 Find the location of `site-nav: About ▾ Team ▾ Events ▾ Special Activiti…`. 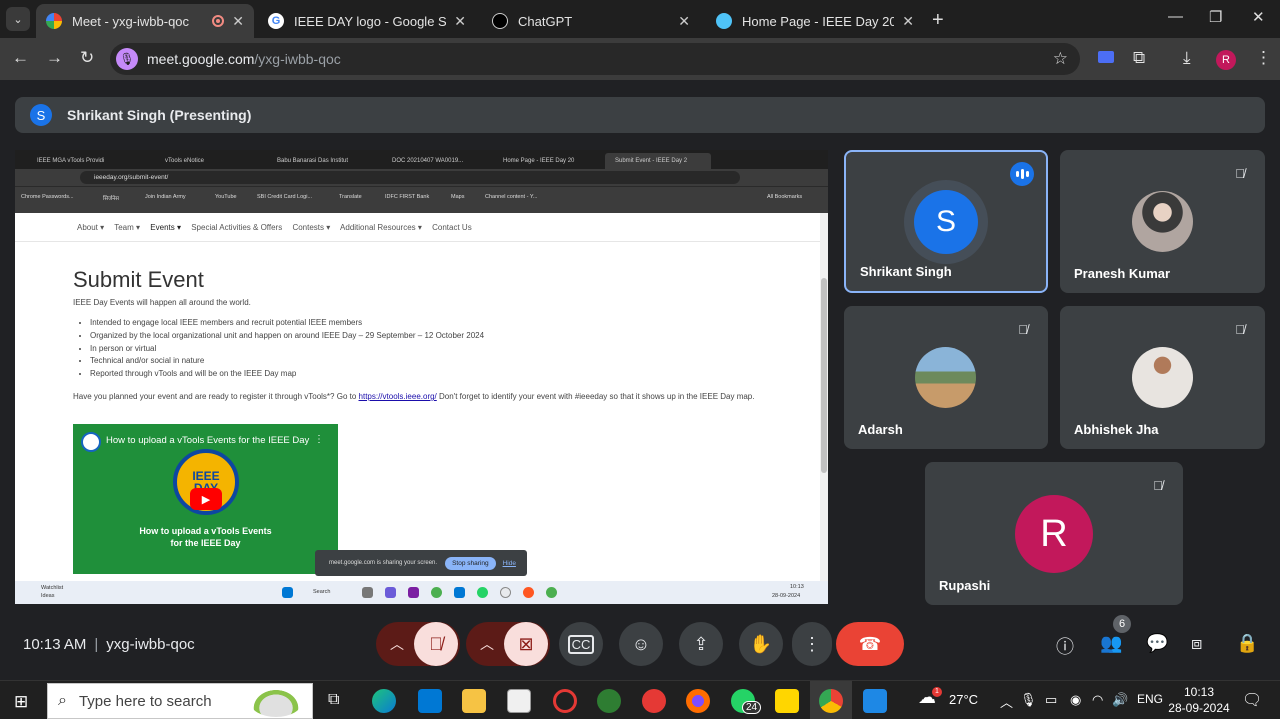

site-nav: About ▾ Team ▾ Events ▾ Special Activiti… is located at coordinates (278, 227).